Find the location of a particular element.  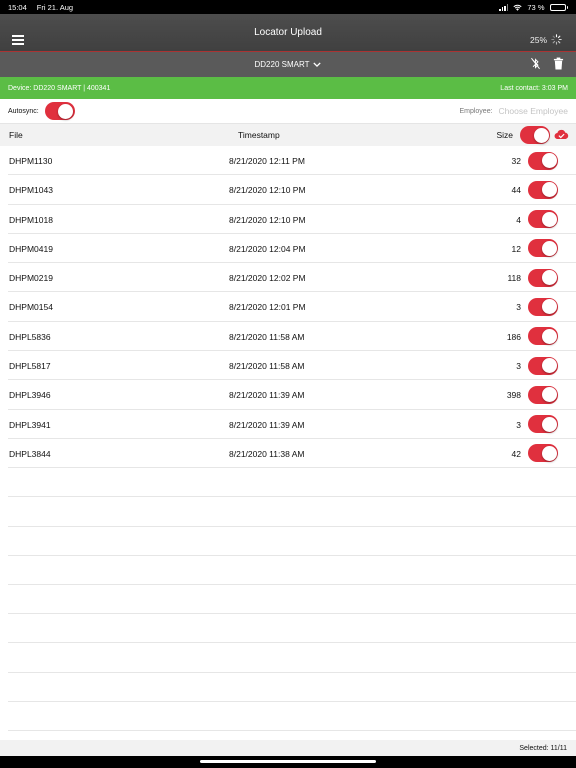

status-time: 15:04 is located at coordinates (17, 7).